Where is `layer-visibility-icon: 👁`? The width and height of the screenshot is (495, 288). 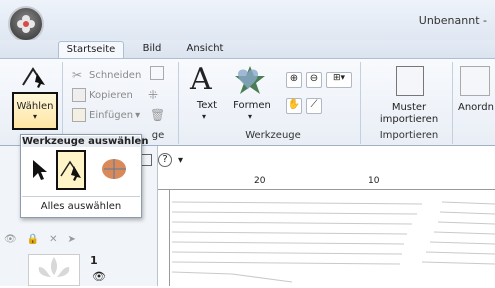
layer-visibility-icon: 👁 is located at coordinates (99, 276).